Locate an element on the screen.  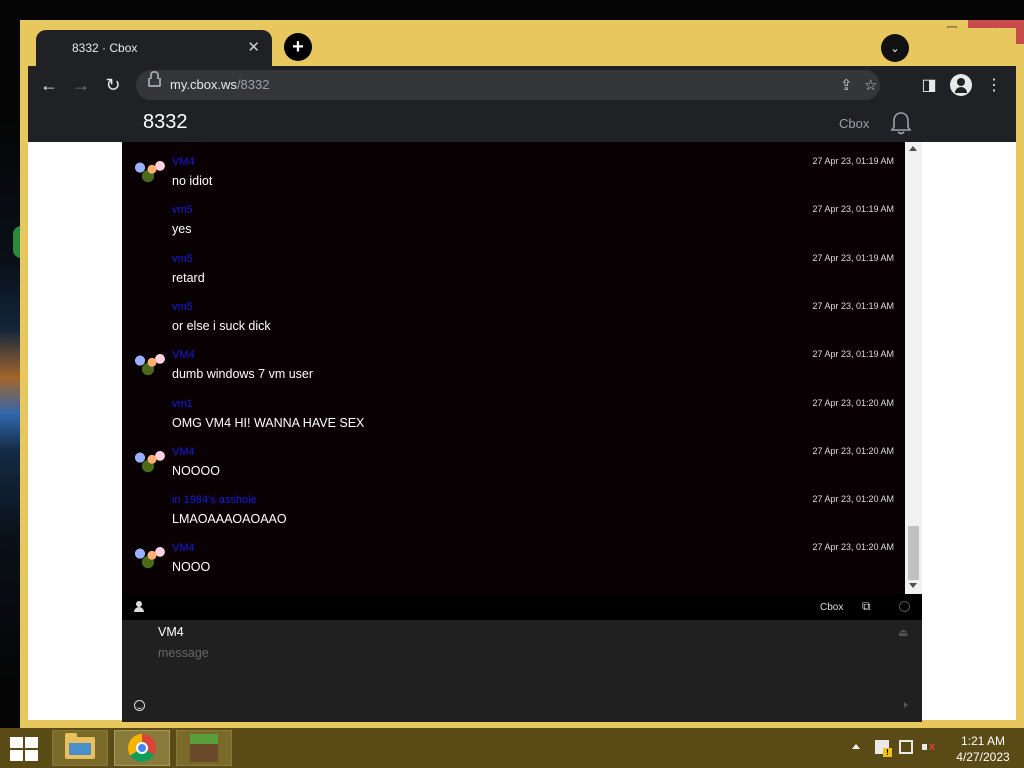
reload-button: ↻ is located at coordinates (113, 85).